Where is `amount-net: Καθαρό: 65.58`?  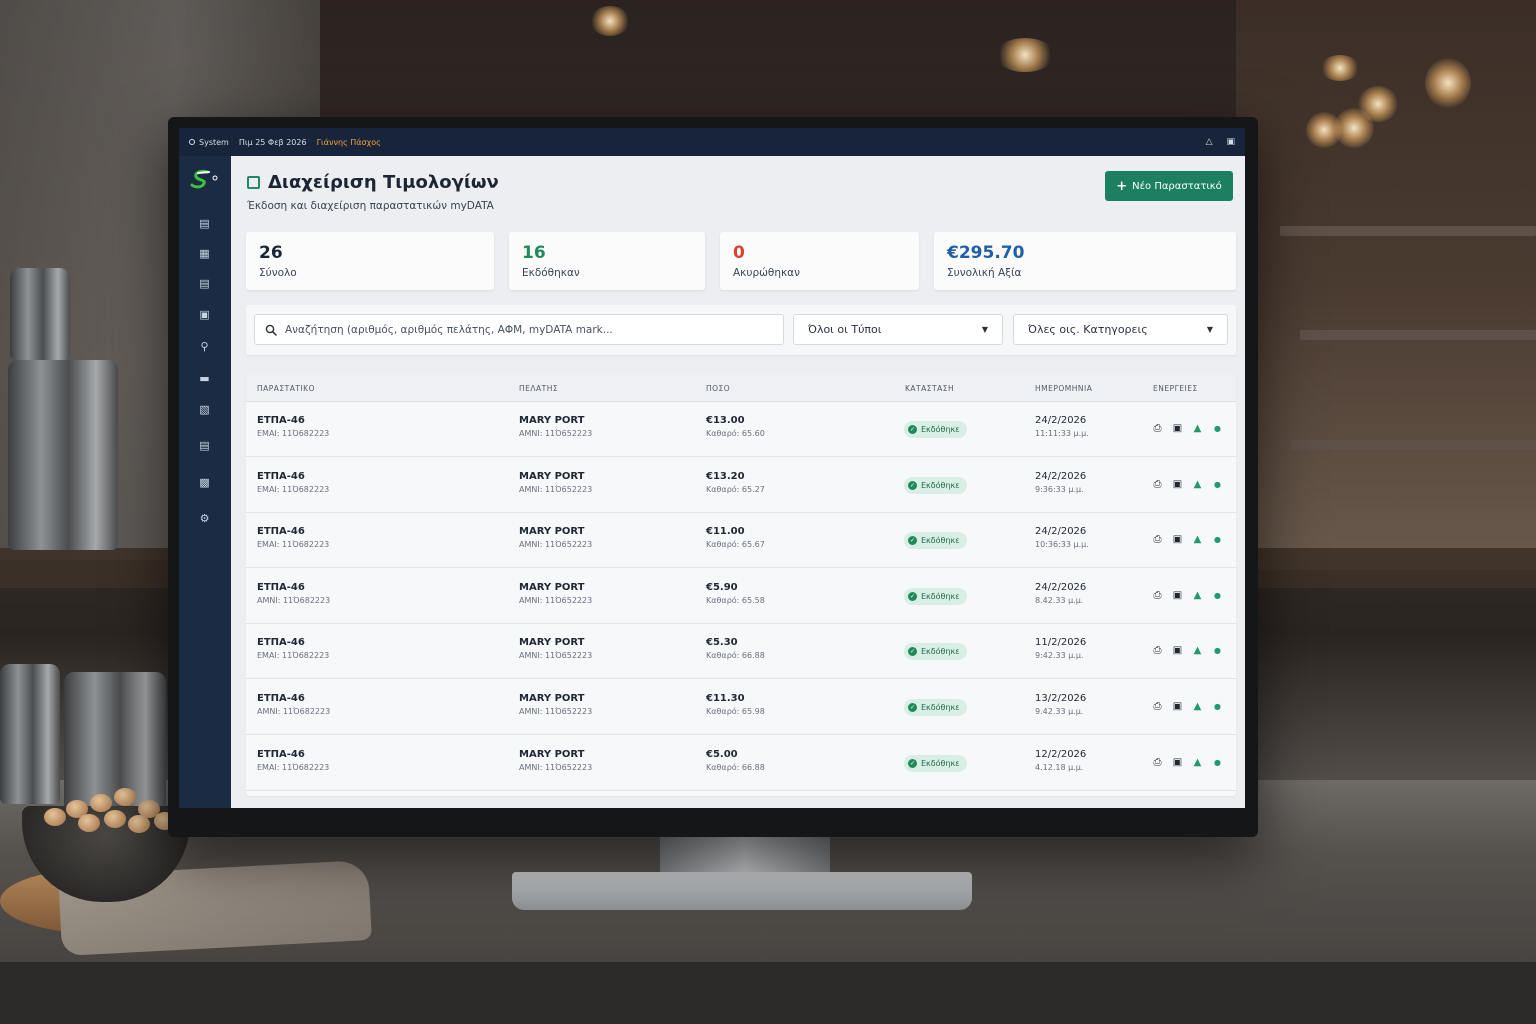
amount-net: Καθαρό: 65.58 is located at coordinates (735, 600).